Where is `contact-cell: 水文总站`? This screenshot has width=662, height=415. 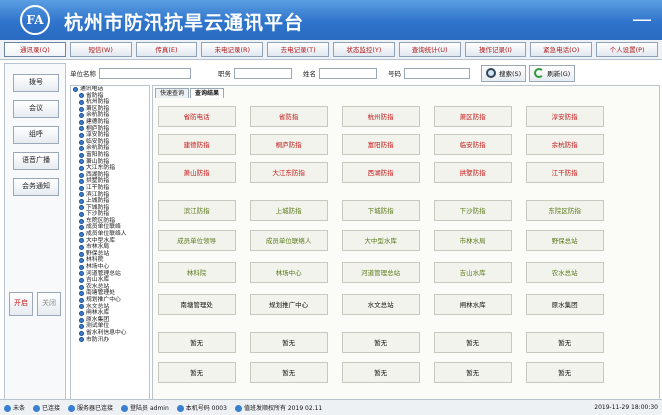
contact-cell: 水文总站 is located at coordinates (380, 304).